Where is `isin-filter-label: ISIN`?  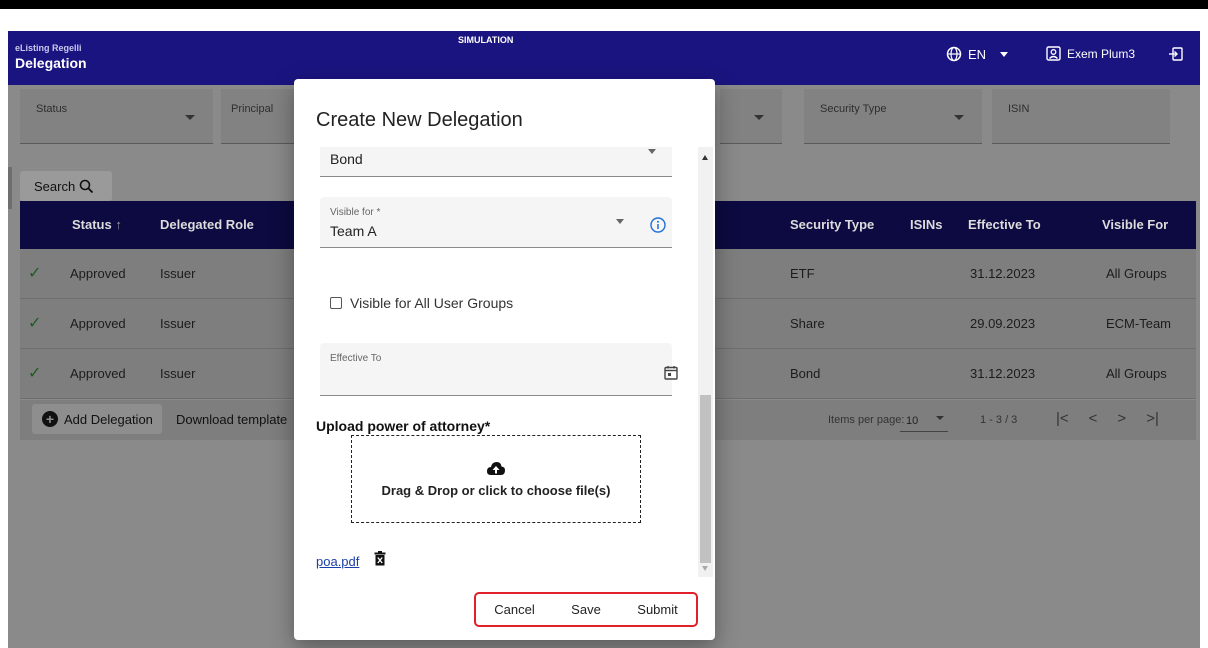 isin-filter-label: ISIN is located at coordinates (1019, 109).